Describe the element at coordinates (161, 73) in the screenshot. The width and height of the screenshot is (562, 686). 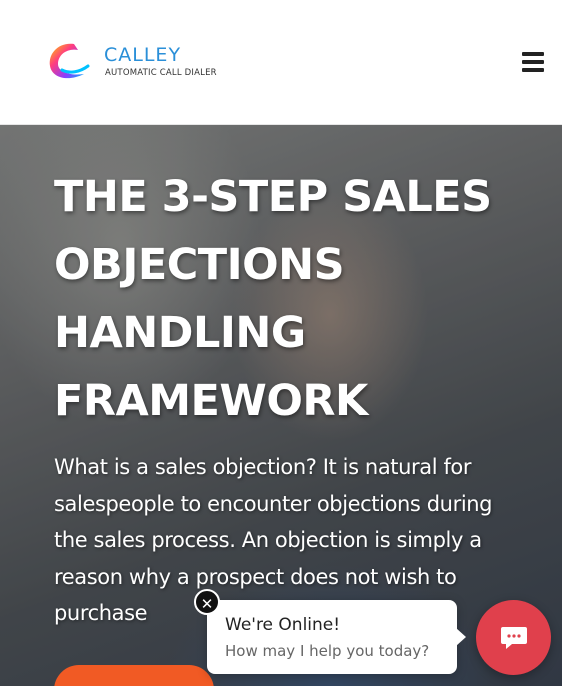
I see `logo-tagline: AUTOMATIC CALL DIALER` at that location.